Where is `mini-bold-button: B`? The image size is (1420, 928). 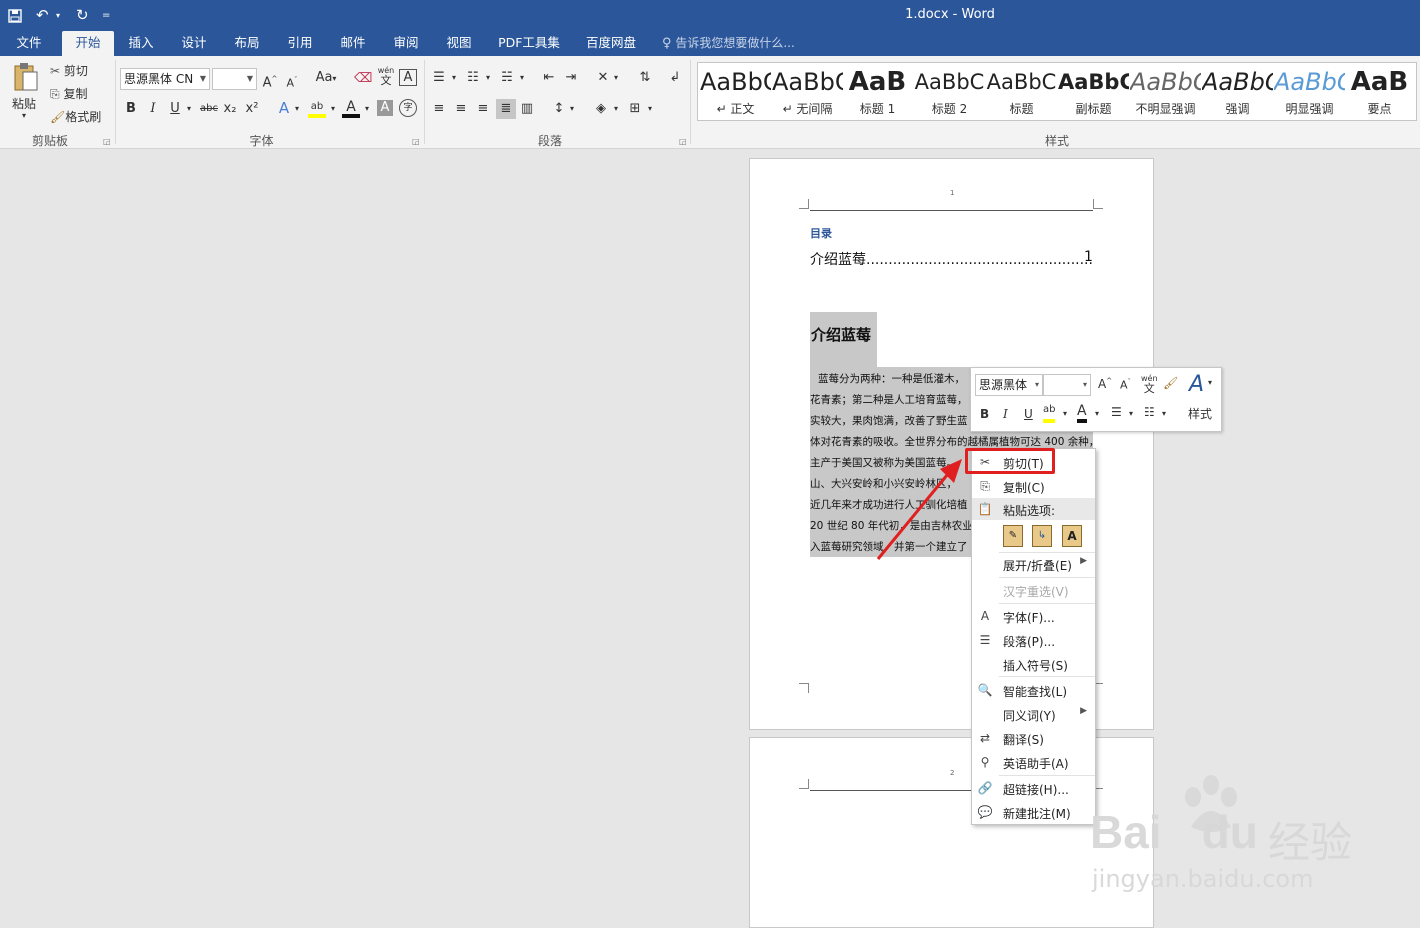
mini-bold-button: B is located at coordinates (984, 414).